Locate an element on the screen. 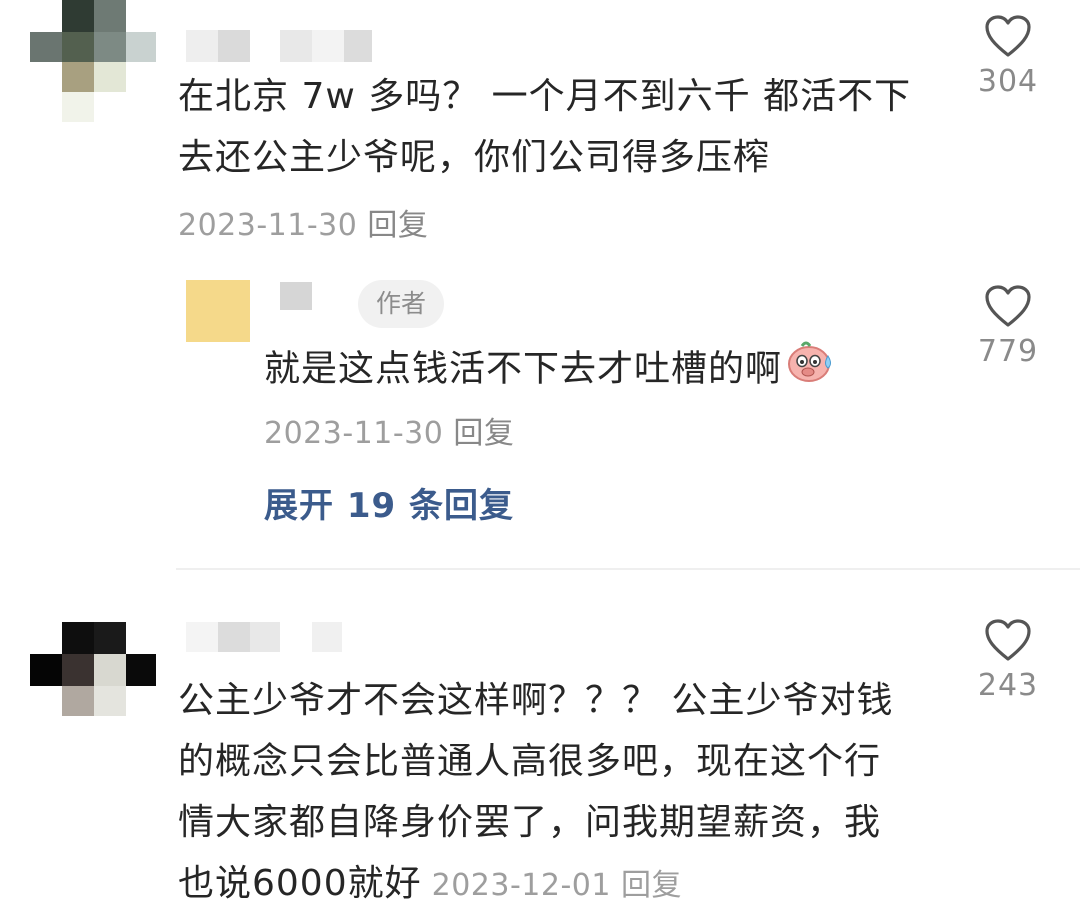 The width and height of the screenshot is (1080, 924). like-count: 243 is located at coordinates (1008, 685).